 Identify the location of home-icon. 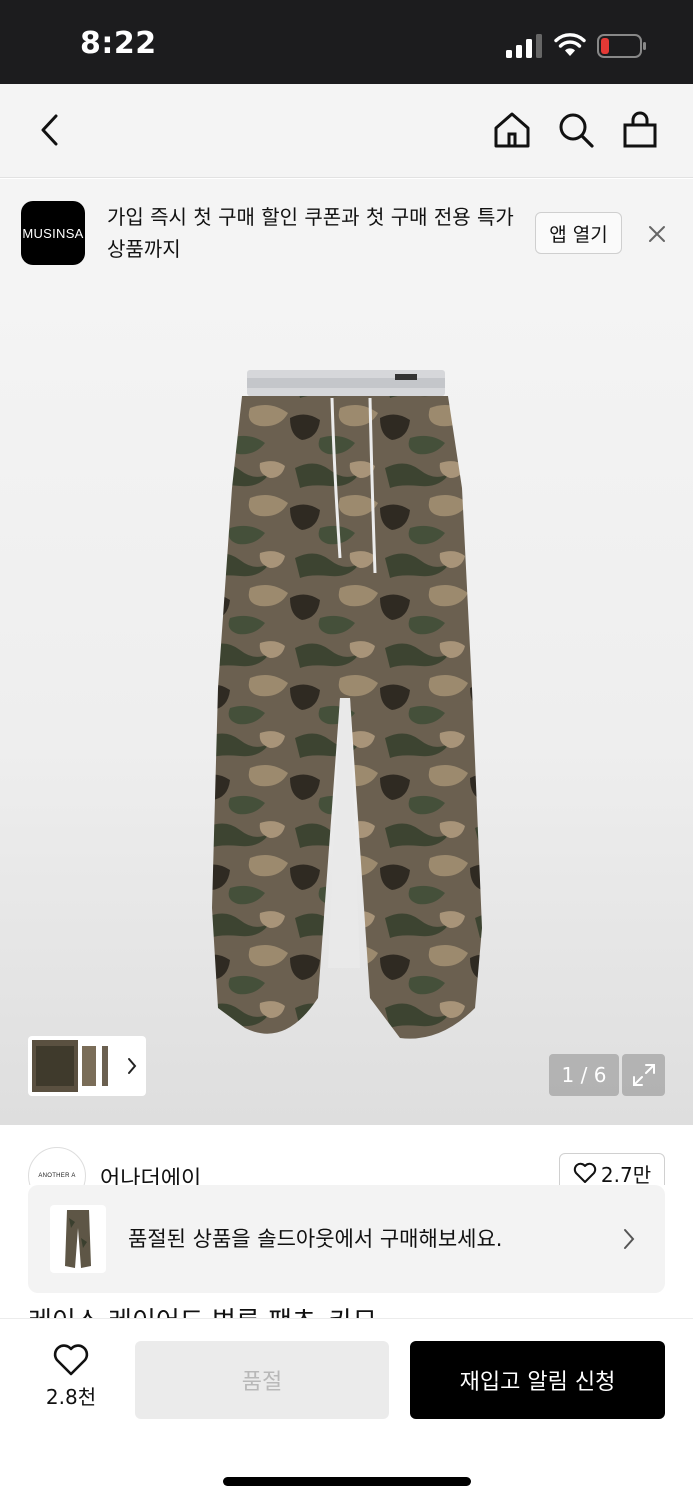
(512, 130).